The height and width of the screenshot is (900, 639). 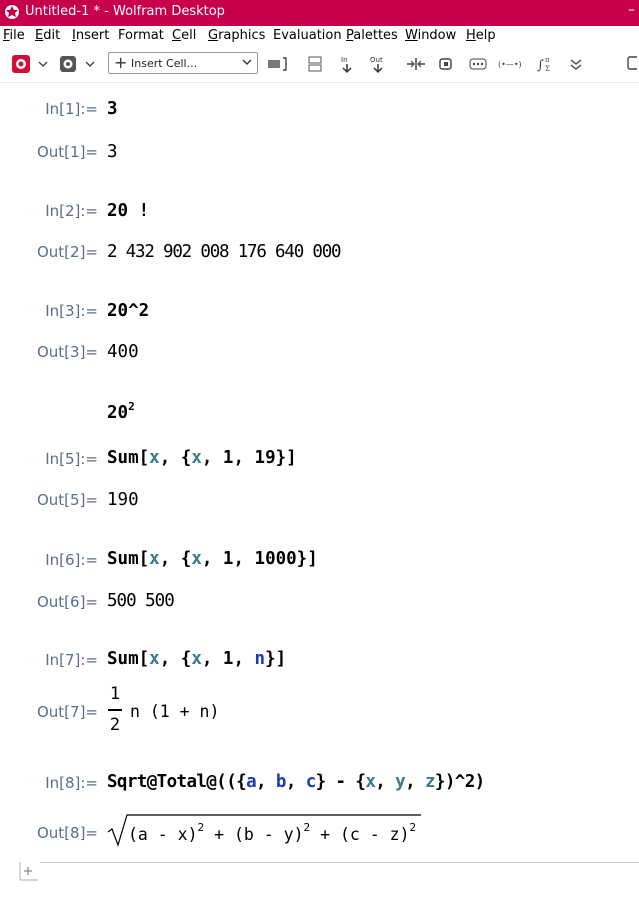 What do you see at coordinates (224, 252) in the screenshot?
I see `output-value: 2 432 902 008 176 640 000` at bounding box center [224, 252].